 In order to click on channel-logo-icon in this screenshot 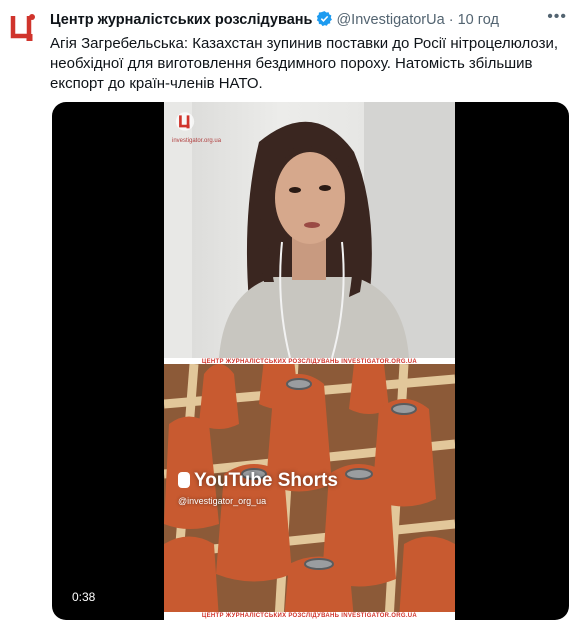, I will do `click(185, 121)`.